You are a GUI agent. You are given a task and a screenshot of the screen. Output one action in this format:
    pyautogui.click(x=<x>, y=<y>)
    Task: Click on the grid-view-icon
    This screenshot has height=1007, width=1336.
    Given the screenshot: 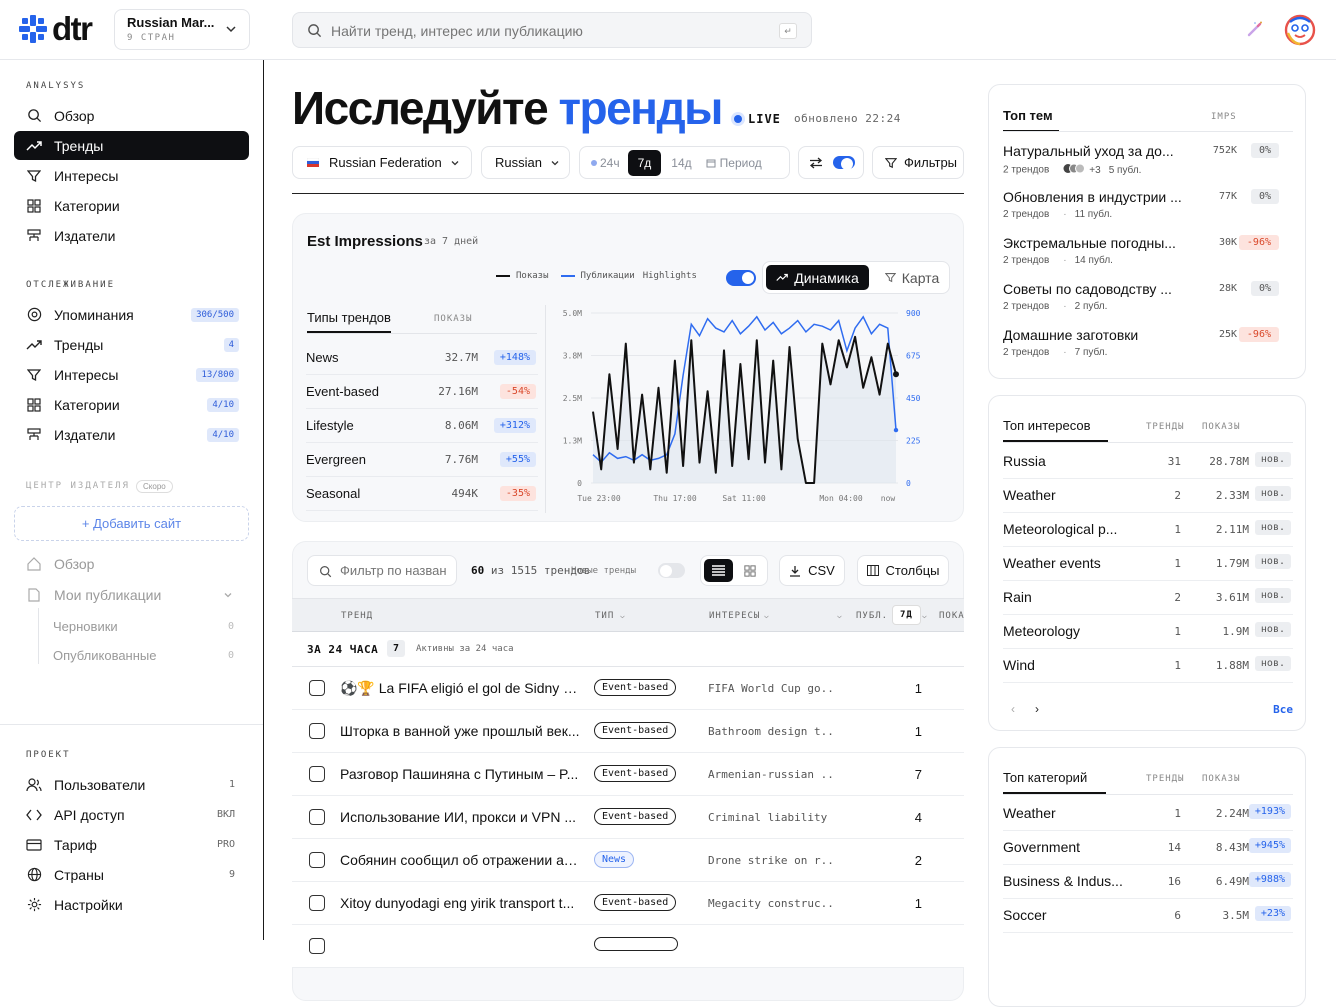 What is the action you would take?
    pyautogui.click(x=750, y=571)
    